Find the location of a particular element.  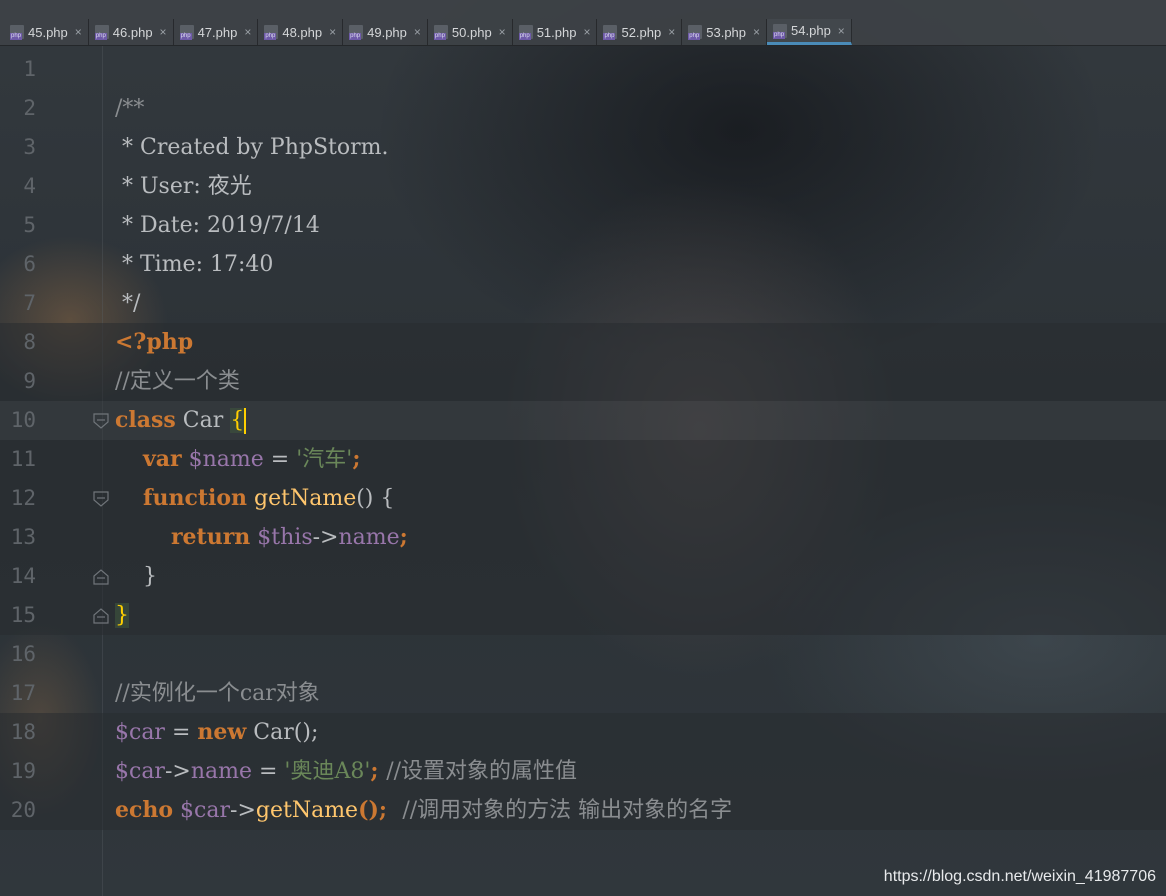

tab-label: 50.php is located at coordinates (471, 32).